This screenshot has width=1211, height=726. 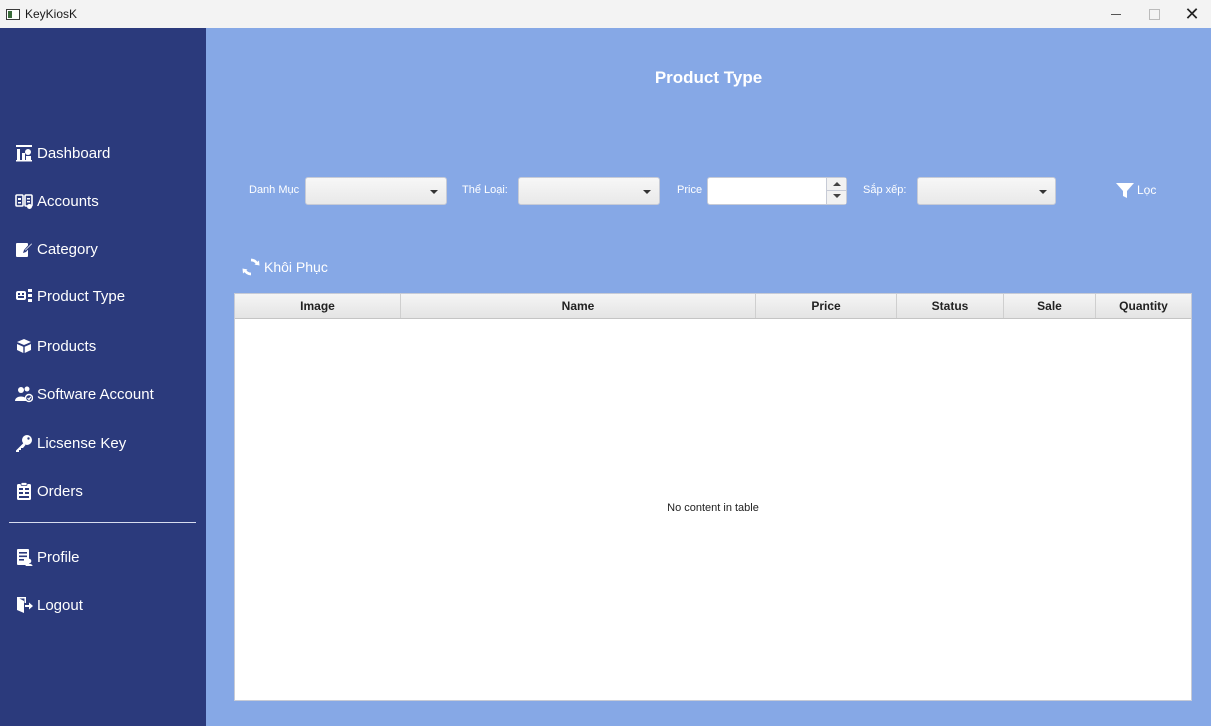 I want to click on sidebar-item-product-type: Product Type, so click(x=70, y=296).